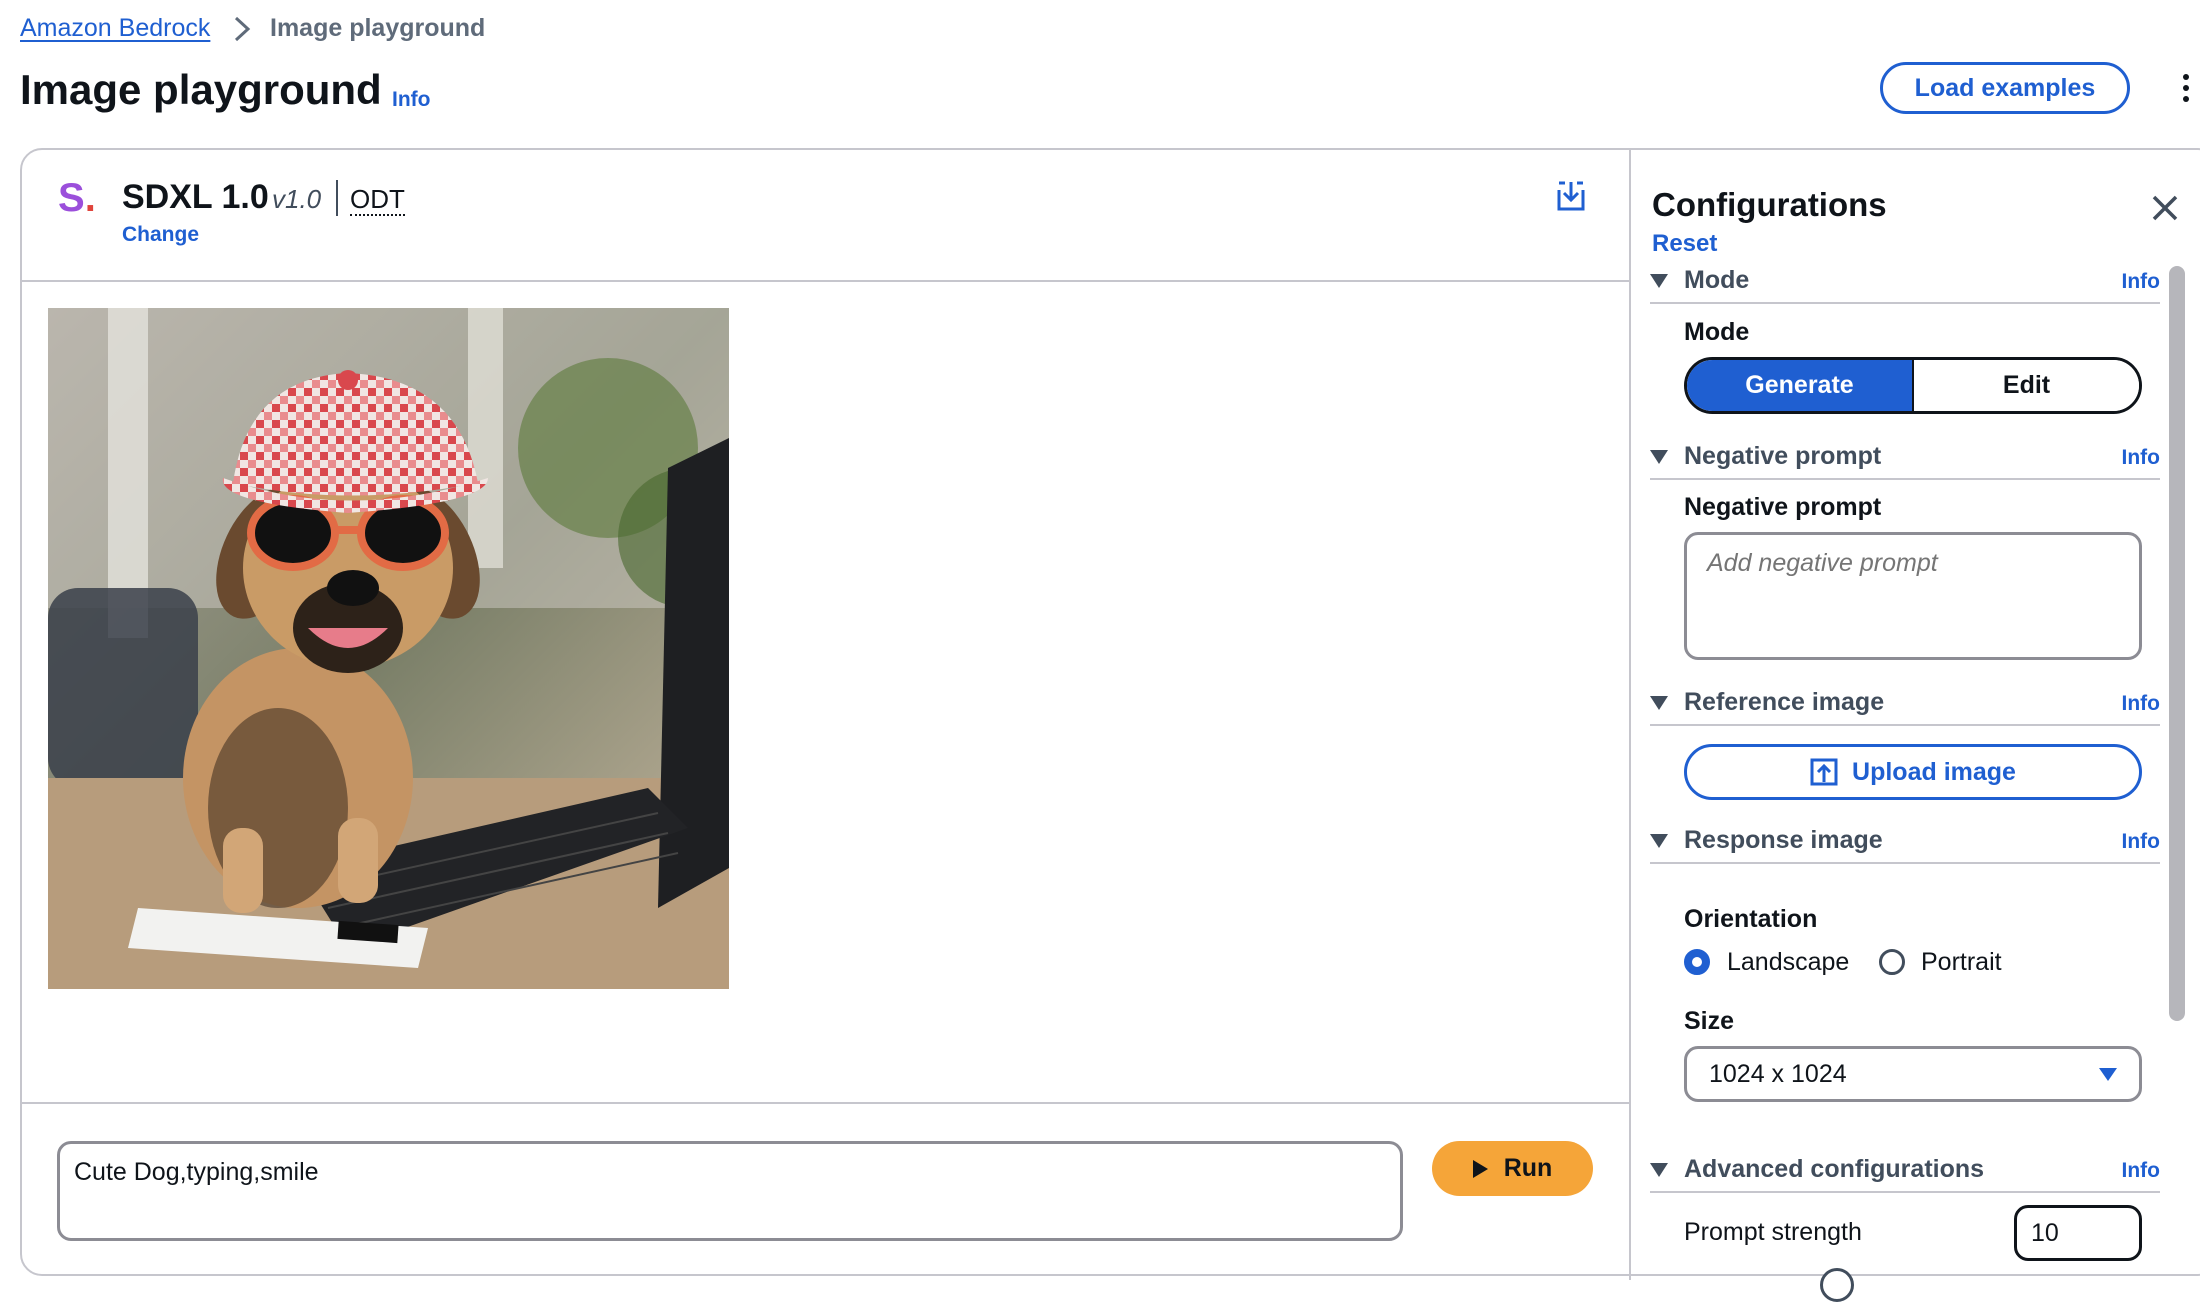 This screenshot has width=2200, height=1302. Describe the element at coordinates (2177, 643) in the screenshot. I see `config-scrollbar` at that location.